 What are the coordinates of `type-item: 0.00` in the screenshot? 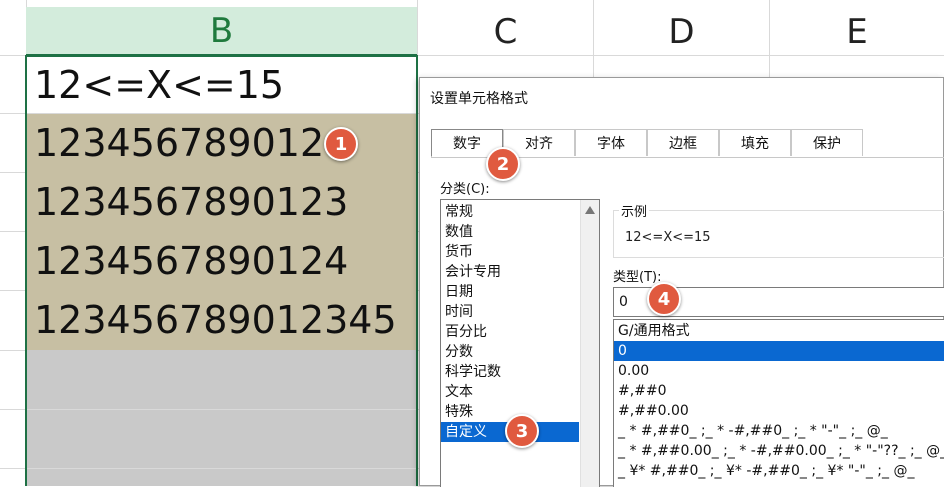 It's located at (779, 371).